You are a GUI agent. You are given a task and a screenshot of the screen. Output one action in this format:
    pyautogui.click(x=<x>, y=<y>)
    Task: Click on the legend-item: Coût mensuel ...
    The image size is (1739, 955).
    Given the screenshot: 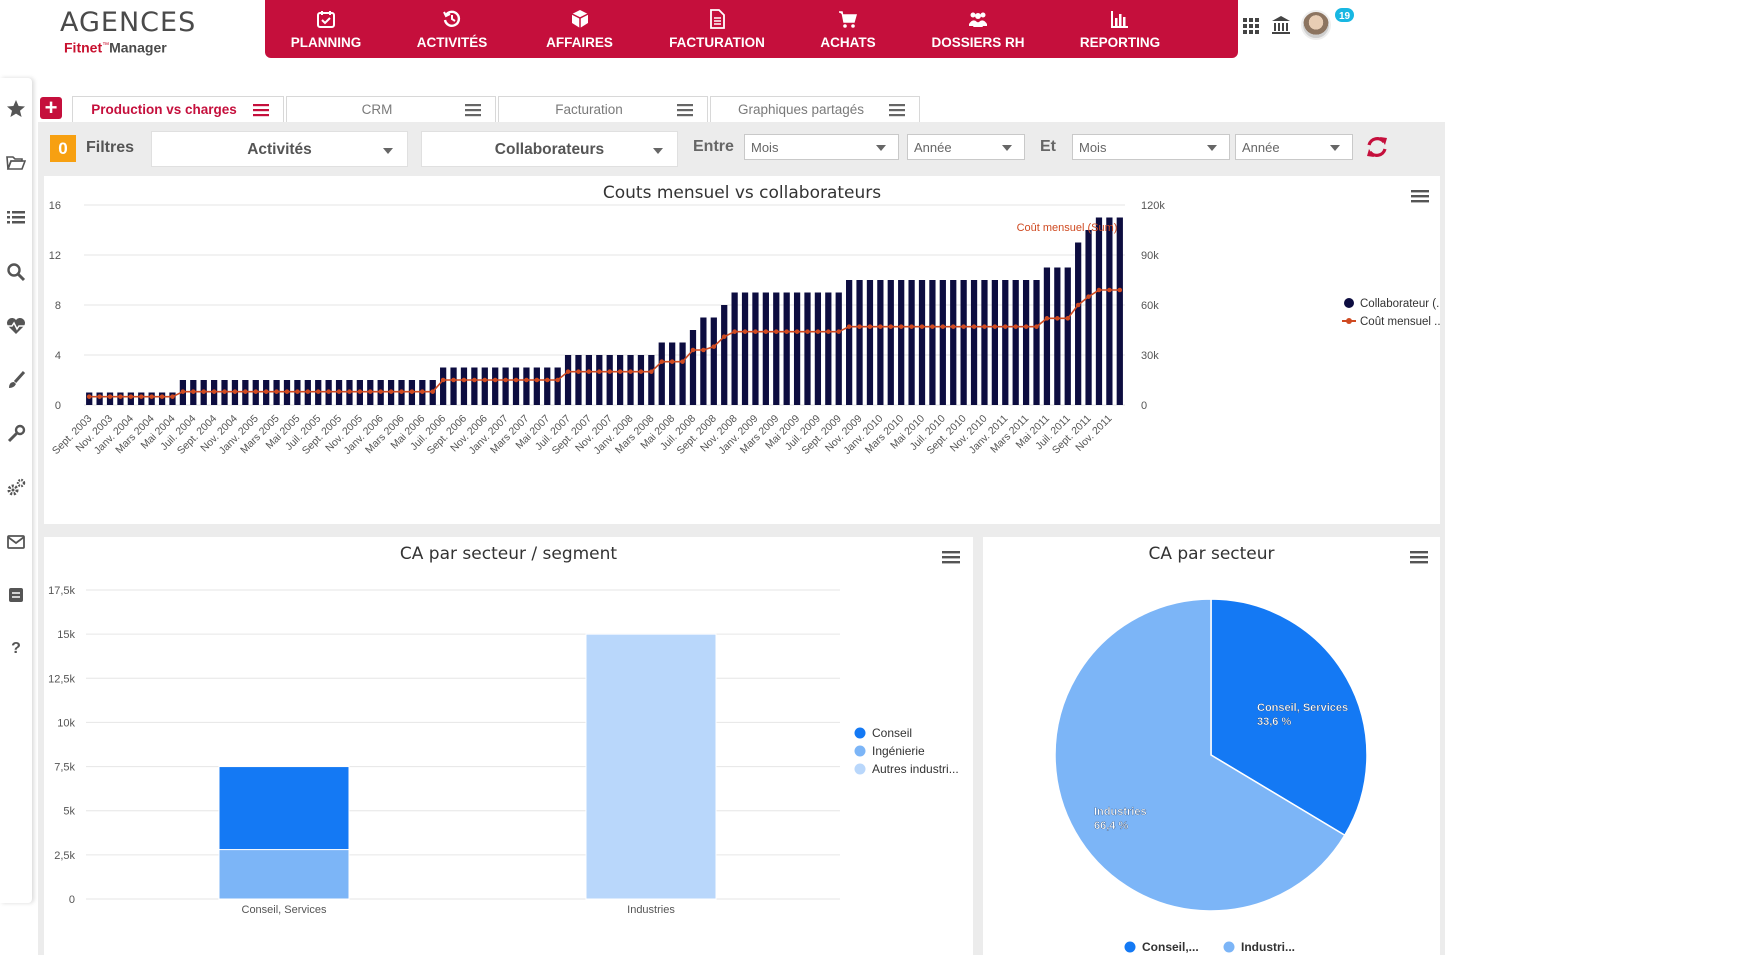 What is the action you would take?
    pyautogui.click(x=1400, y=322)
    